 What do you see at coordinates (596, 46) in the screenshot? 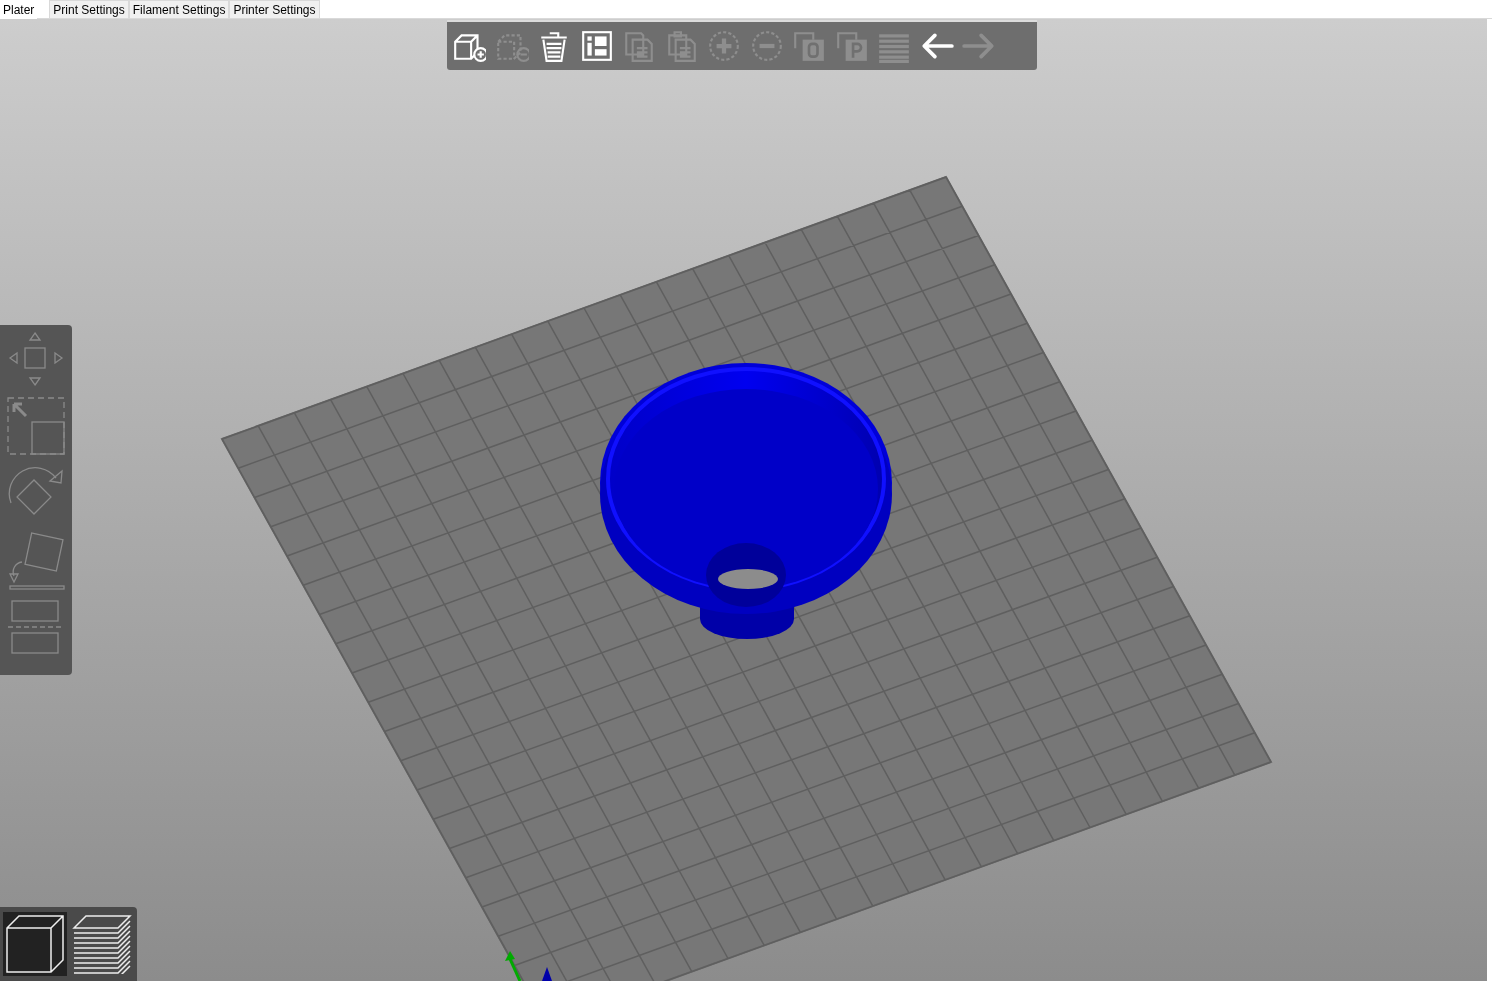
I see `grid-layout-icon` at bounding box center [596, 46].